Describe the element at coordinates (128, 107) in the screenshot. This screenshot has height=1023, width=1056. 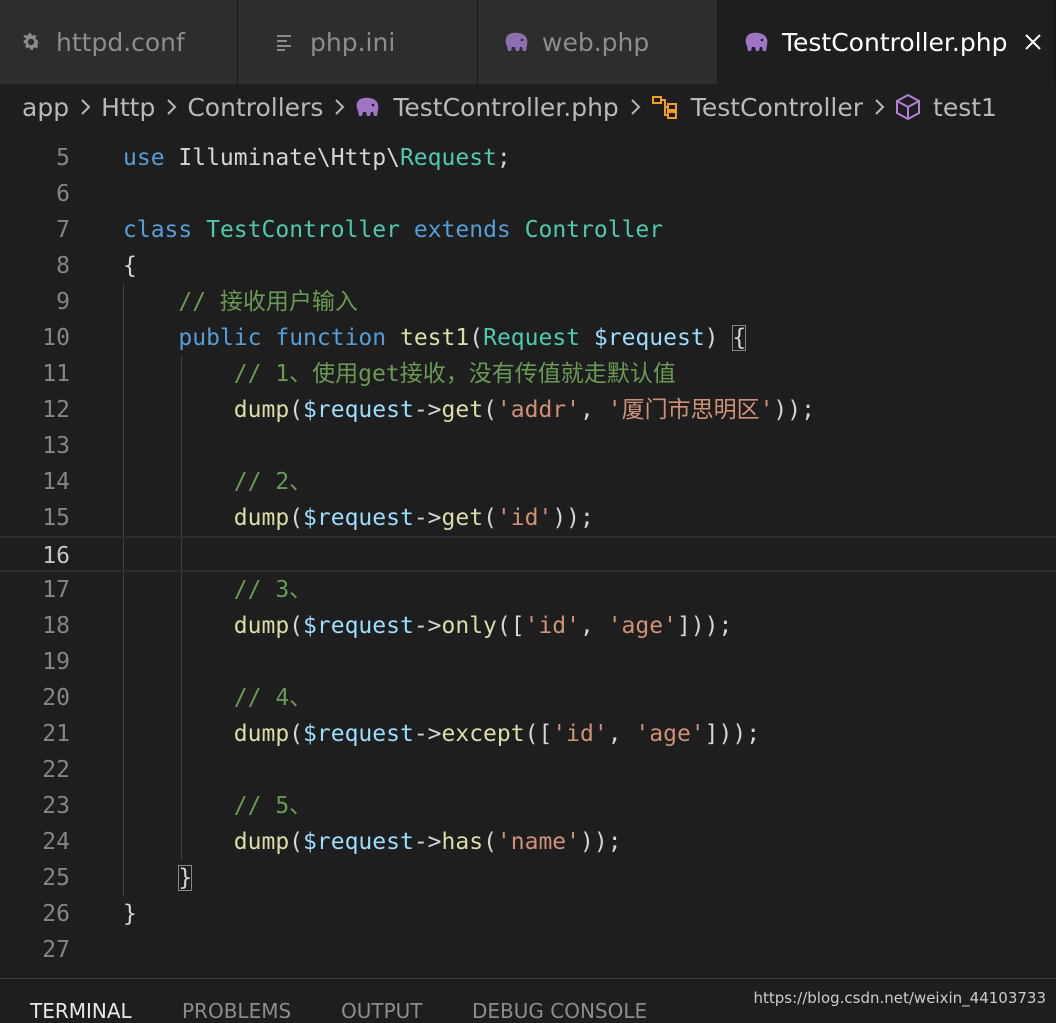
I see `breadcrumb-item-http: Http` at that location.